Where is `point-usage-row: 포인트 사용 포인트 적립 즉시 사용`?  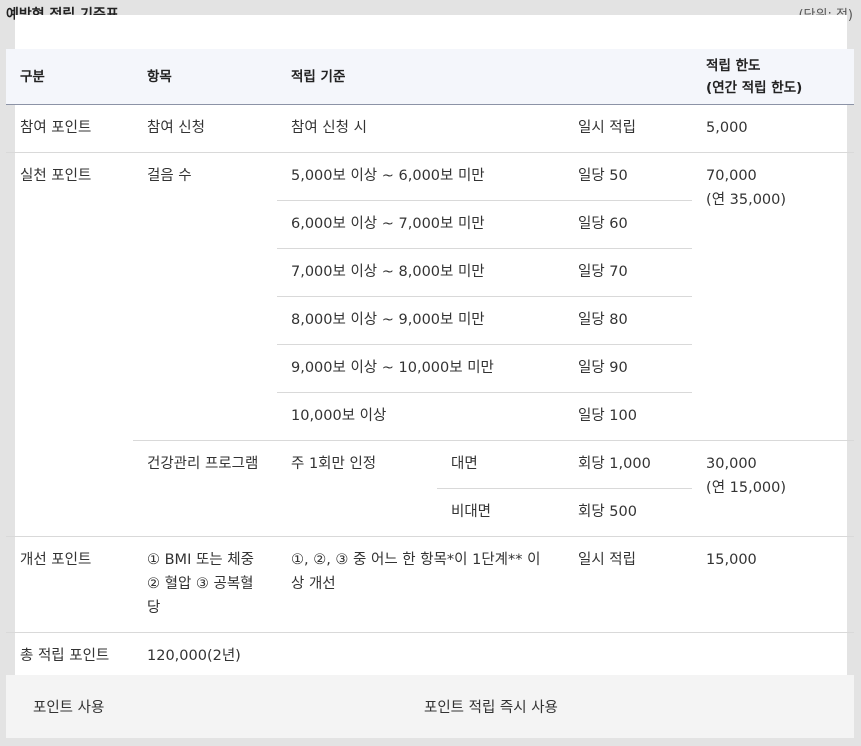 point-usage-row: 포인트 사용 포인트 적립 즉시 사용 is located at coordinates (430, 706).